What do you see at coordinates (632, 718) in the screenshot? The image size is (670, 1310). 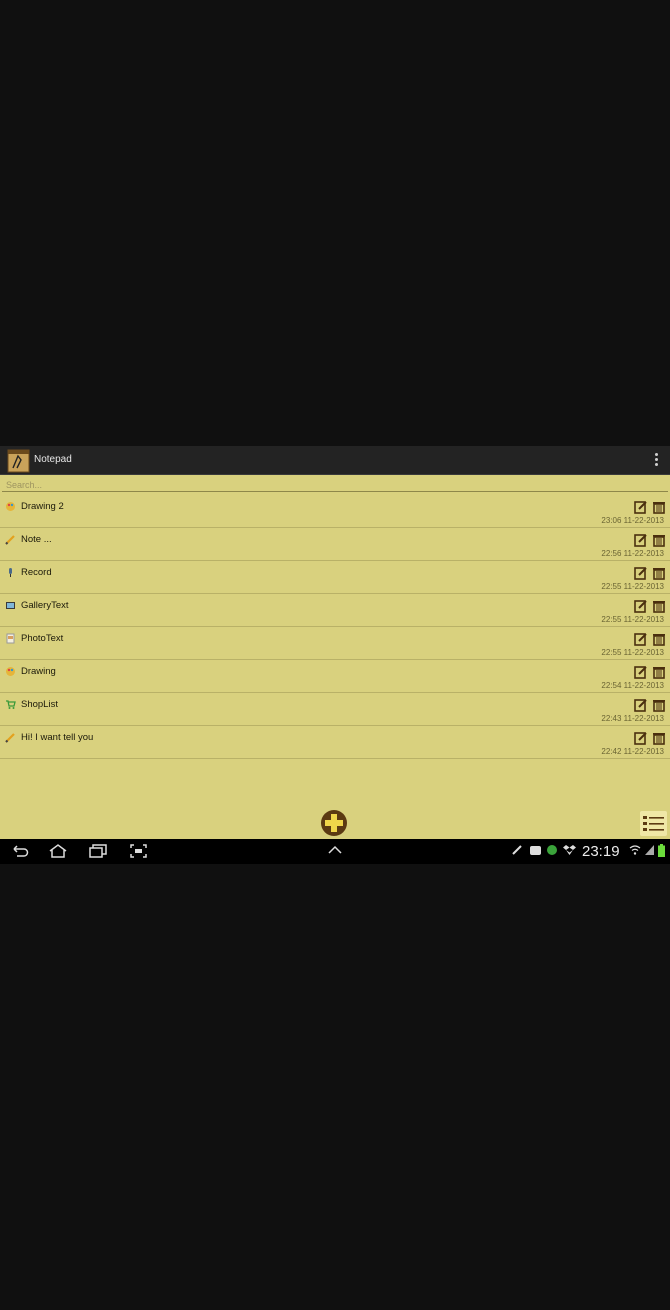 I see `note-timestamp: 22:43 11-22-2013` at bounding box center [632, 718].